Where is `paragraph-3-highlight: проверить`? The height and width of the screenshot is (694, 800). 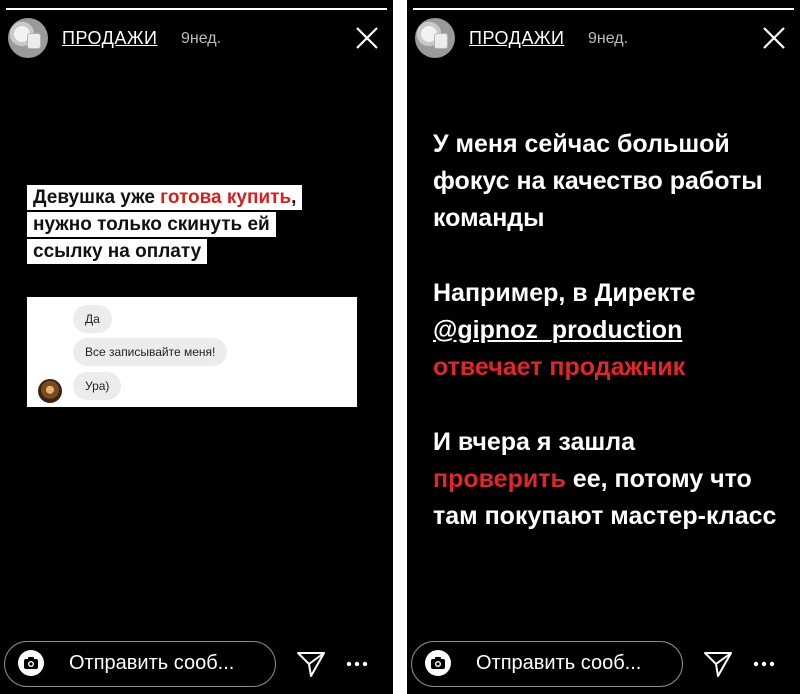
paragraph-3-highlight: проверить is located at coordinates (499, 479).